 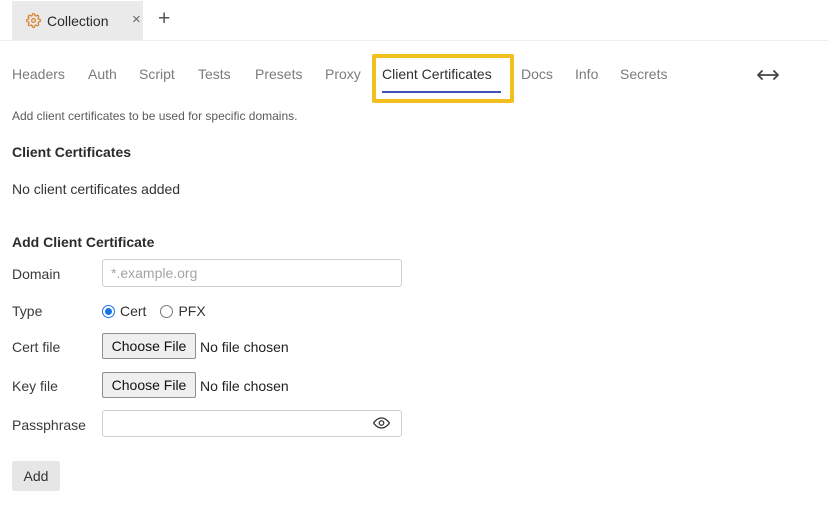 I want to click on eye-icon, so click(x=381, y=423).